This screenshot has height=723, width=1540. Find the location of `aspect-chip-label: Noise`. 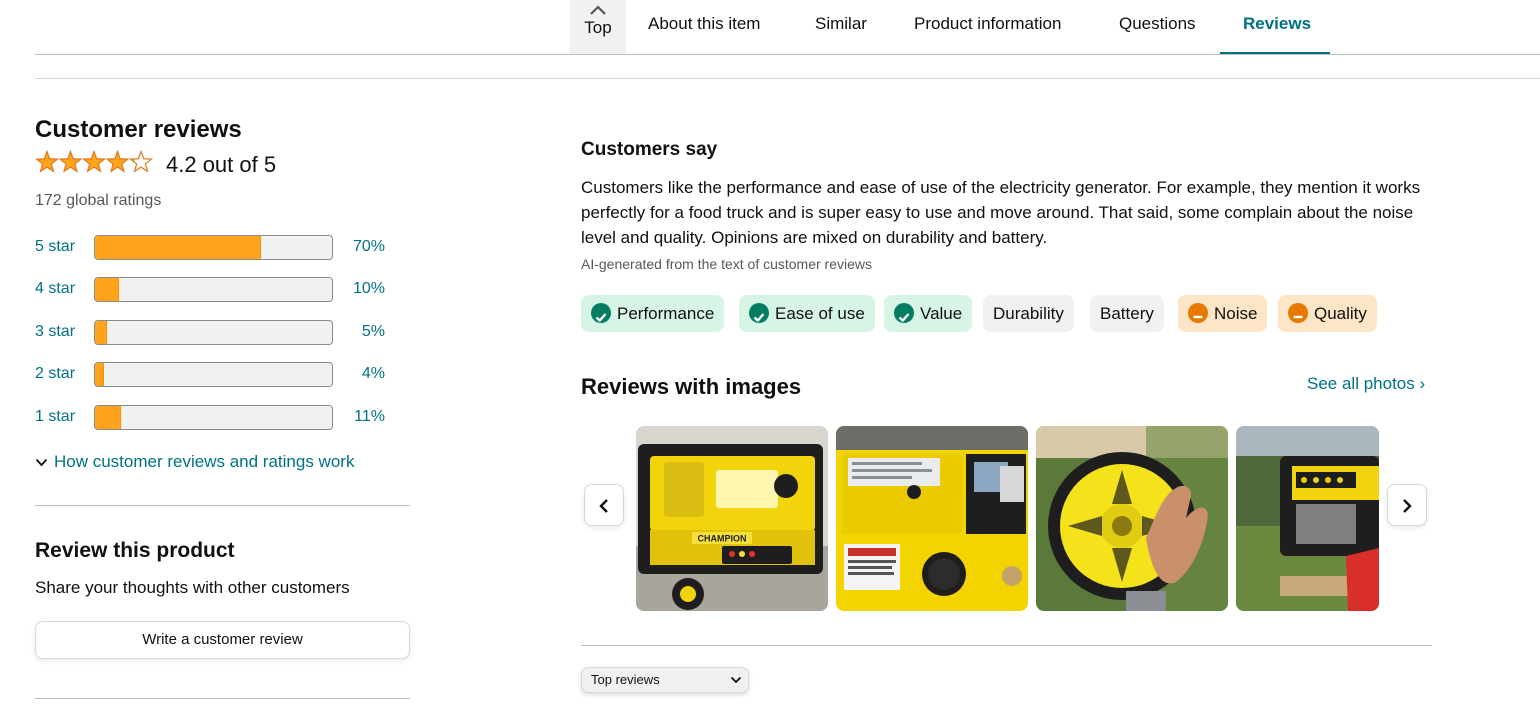

aspect-chip-label: Noise is located at coordinates (1236, 313).